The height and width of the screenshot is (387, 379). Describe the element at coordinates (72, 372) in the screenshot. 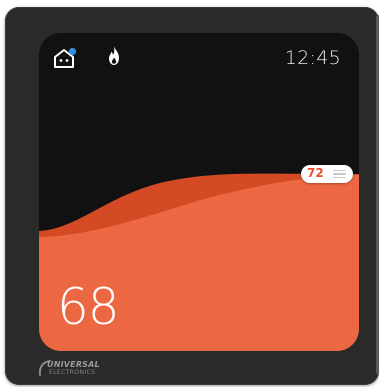

I see `brand-subname: ELECTRONICS` at that location.